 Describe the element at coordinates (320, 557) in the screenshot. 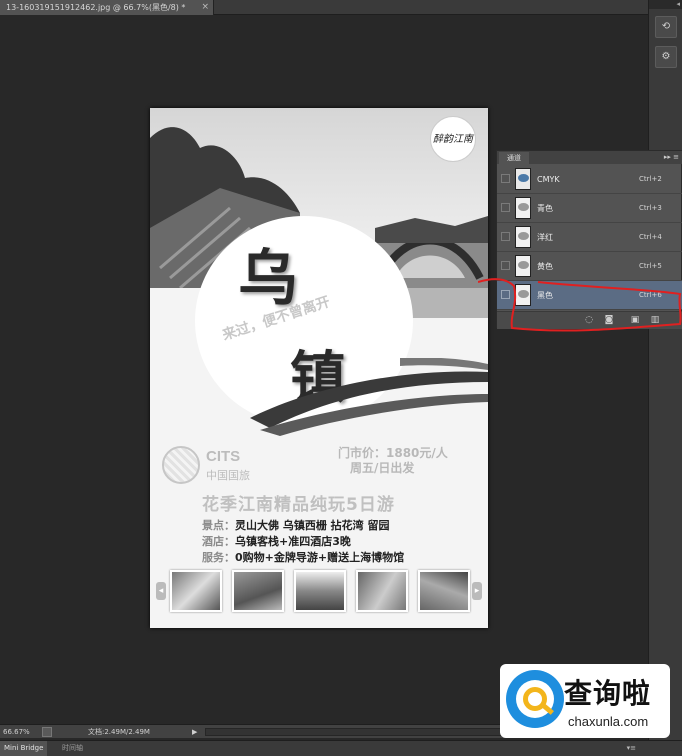

I see `info-value: 0购物+金牌导游+赠送上海博物馆` at that location.